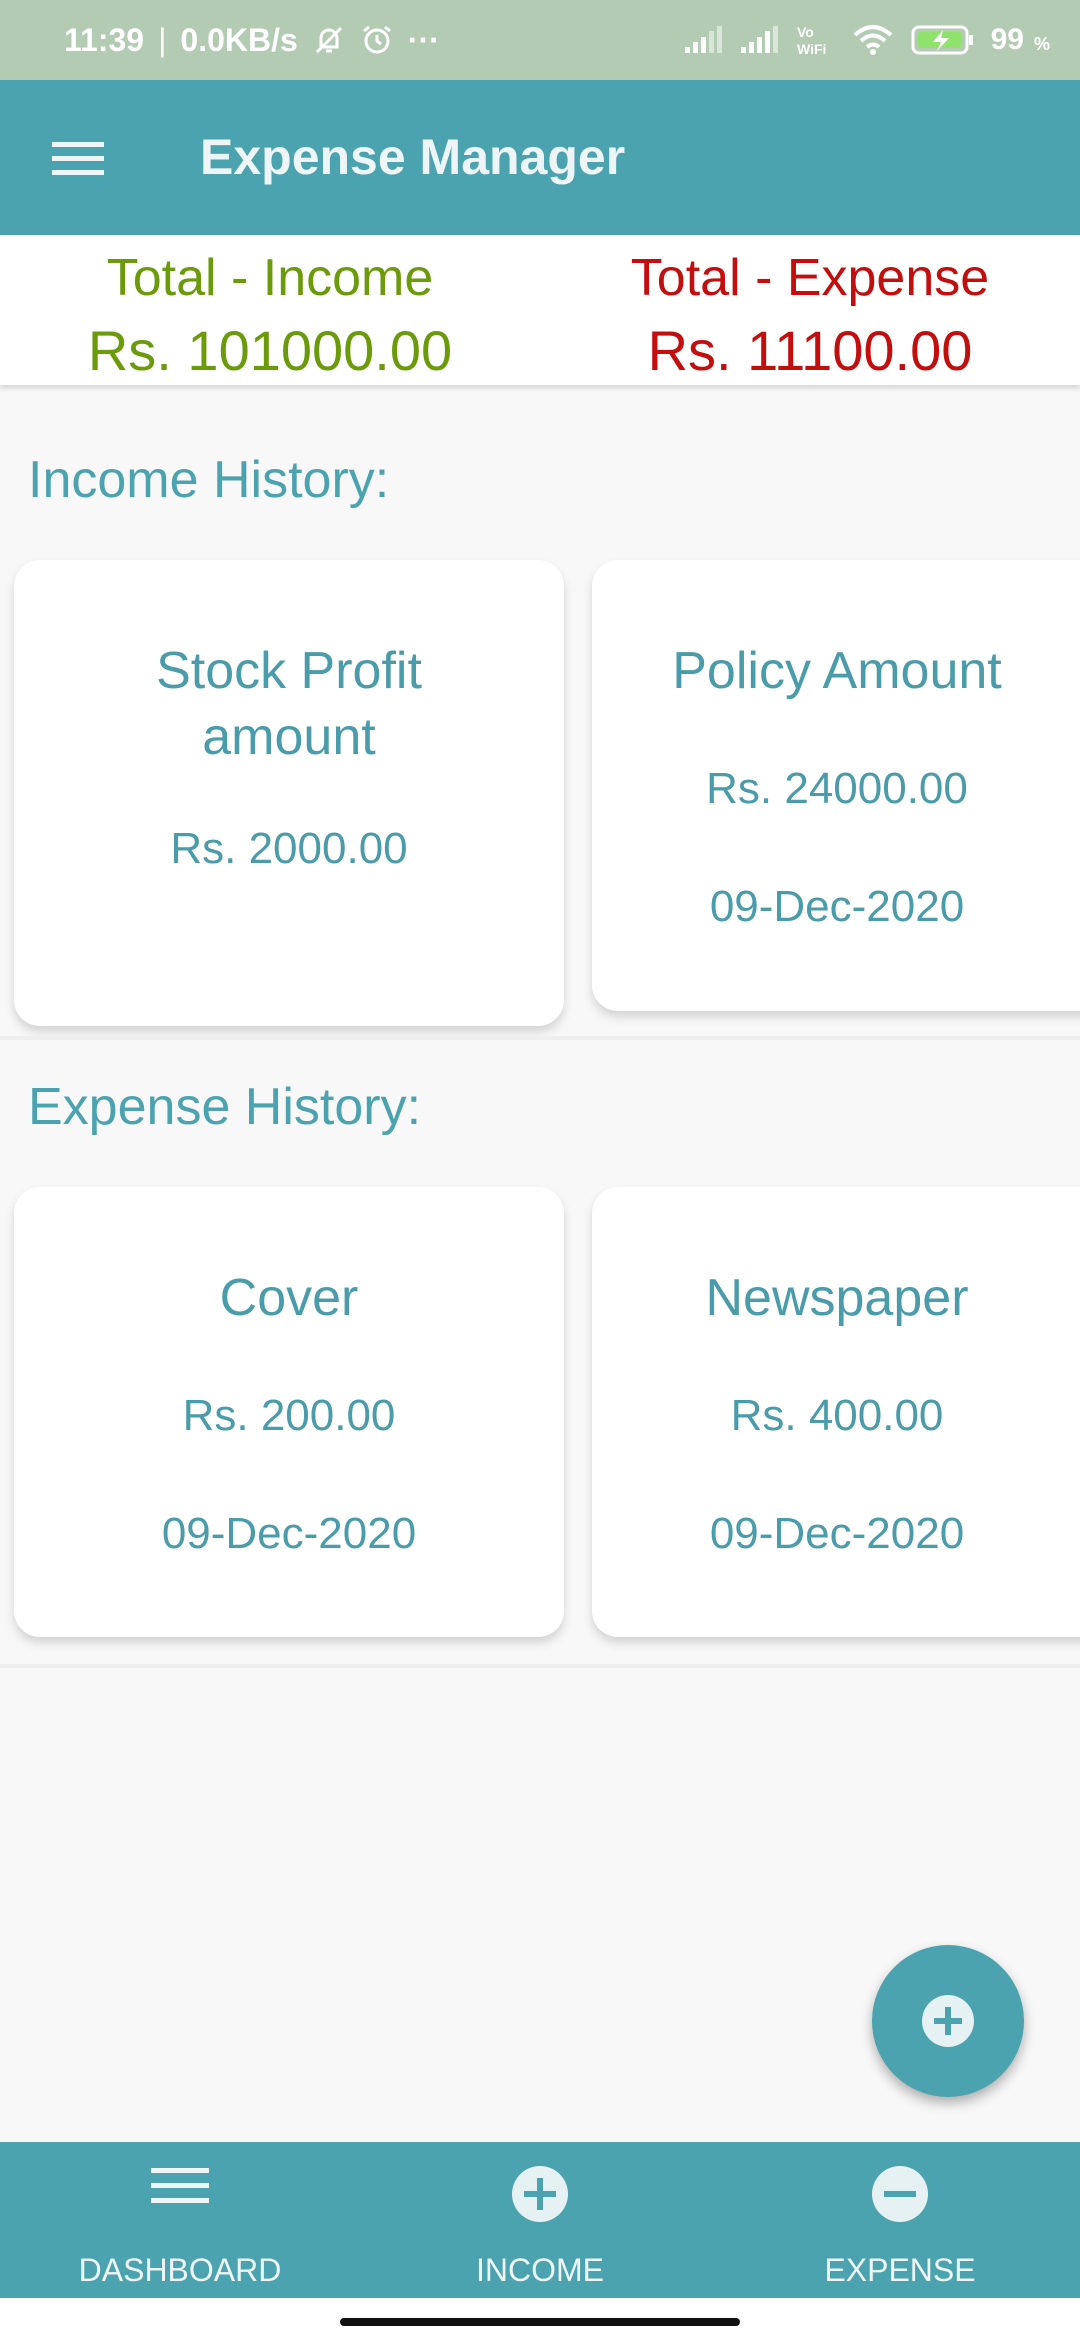 This screenshot has width=1080, height=2340. I want to click on expense-card: Cover Rs. 200.00 09-Dec-2020, so click(289, 1412).